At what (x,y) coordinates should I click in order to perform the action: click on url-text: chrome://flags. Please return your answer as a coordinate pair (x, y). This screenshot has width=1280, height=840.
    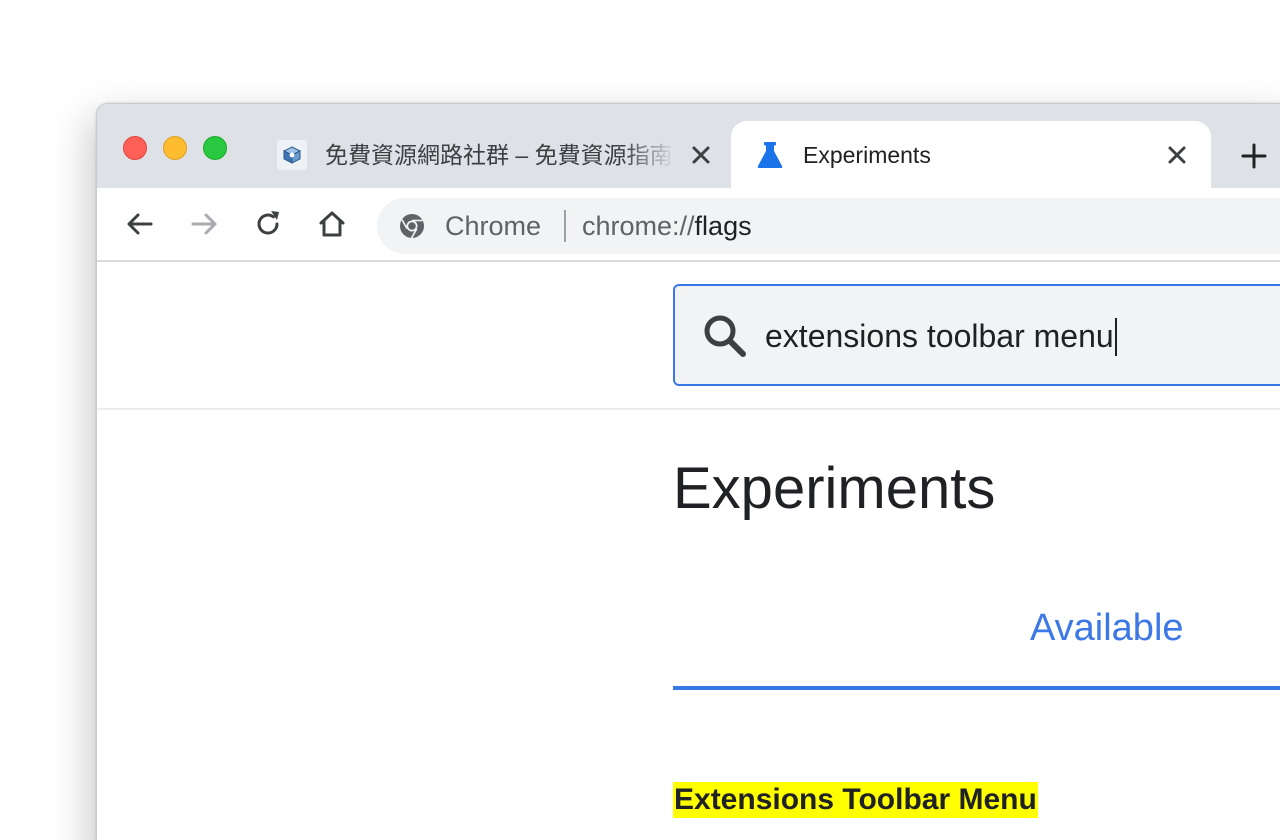
    Looking at the image, I should click on (667, 226).